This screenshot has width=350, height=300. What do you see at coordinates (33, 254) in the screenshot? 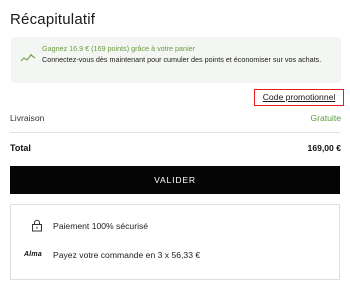
I see `alma-logo: Alma` at bounding box center [33, 254].